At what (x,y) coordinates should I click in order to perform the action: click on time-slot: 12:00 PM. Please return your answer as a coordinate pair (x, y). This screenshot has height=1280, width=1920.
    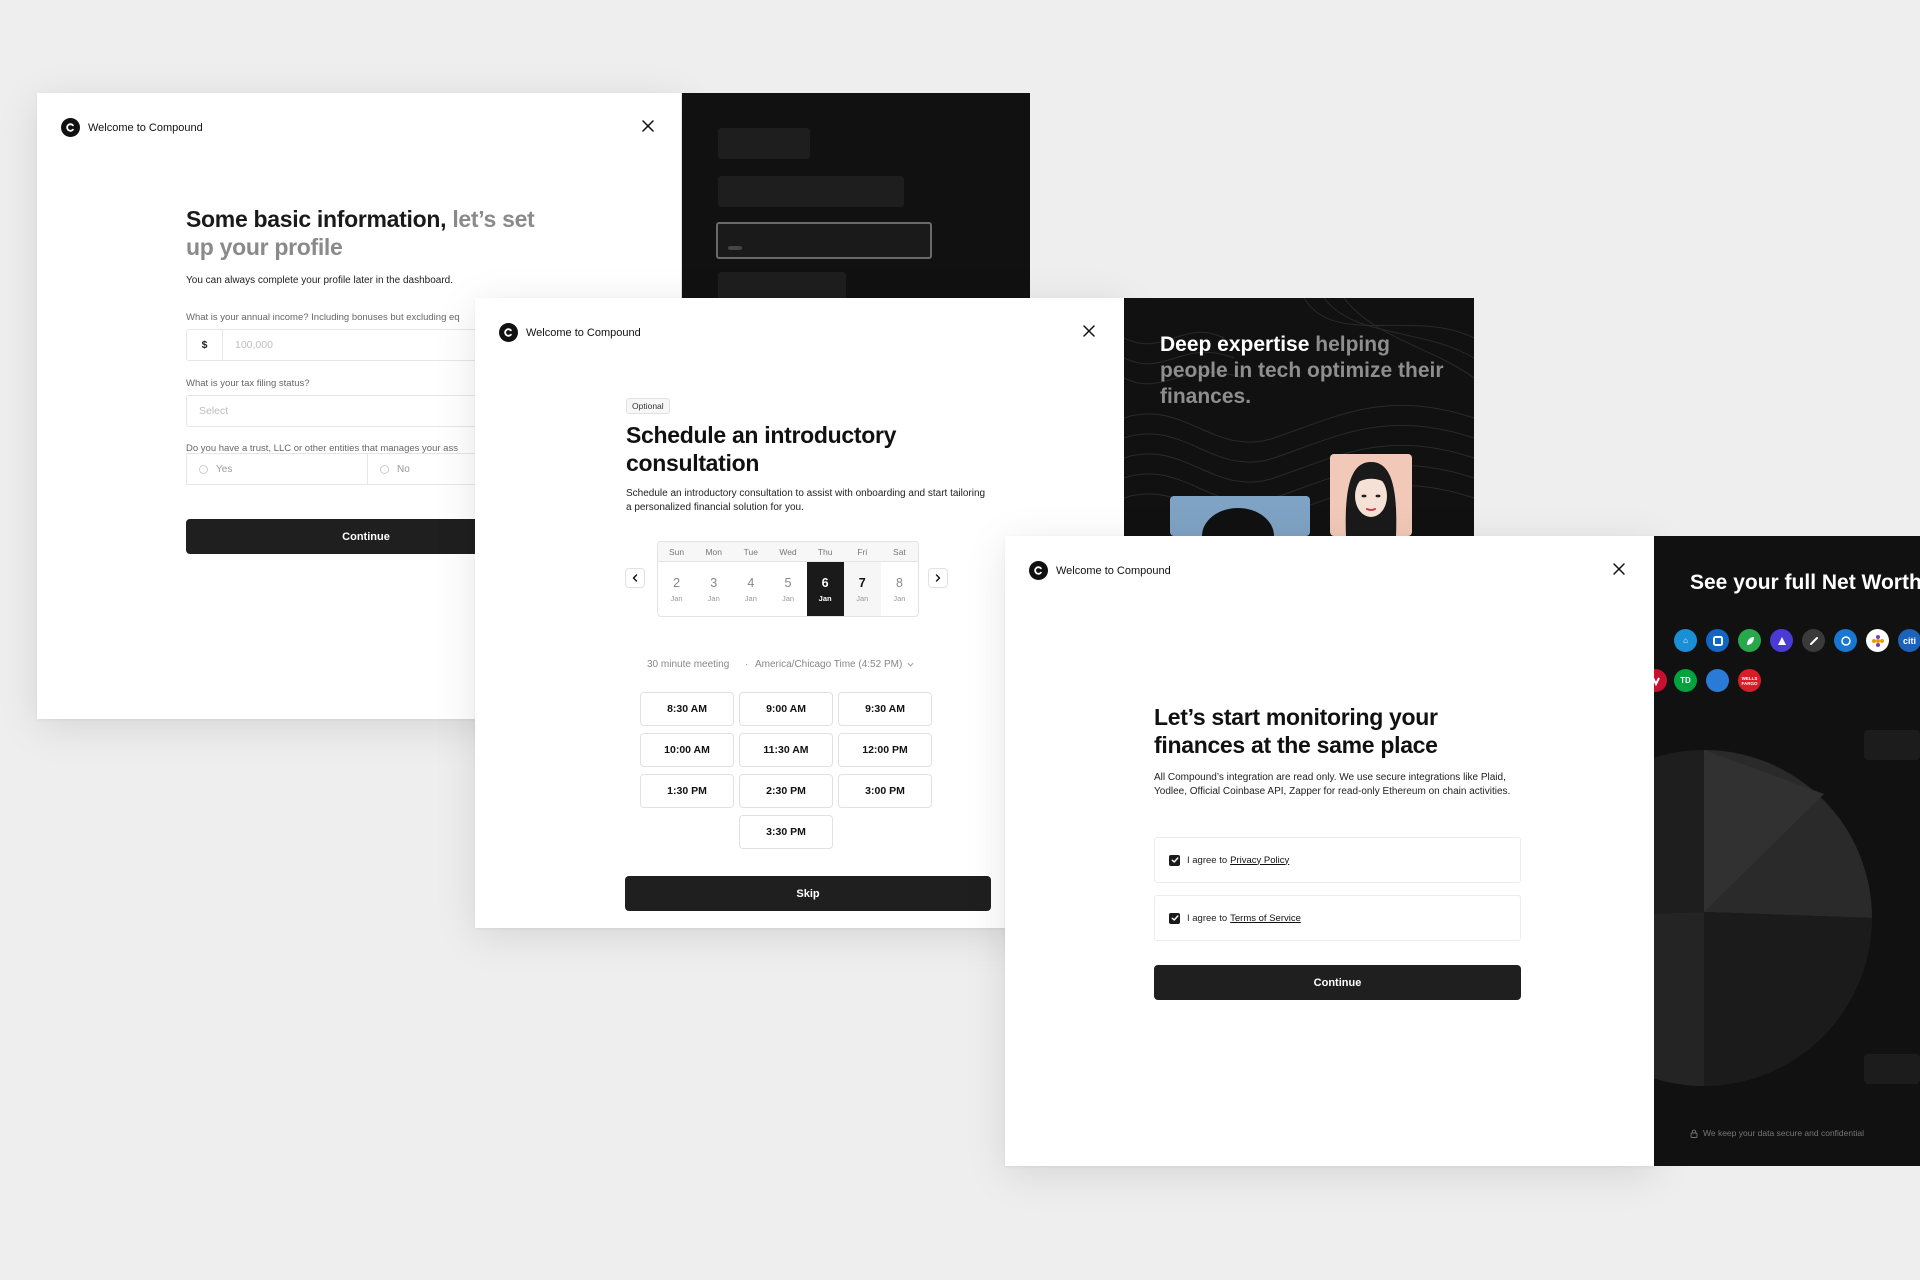
    Looking at the image, I should click on (885, 750).